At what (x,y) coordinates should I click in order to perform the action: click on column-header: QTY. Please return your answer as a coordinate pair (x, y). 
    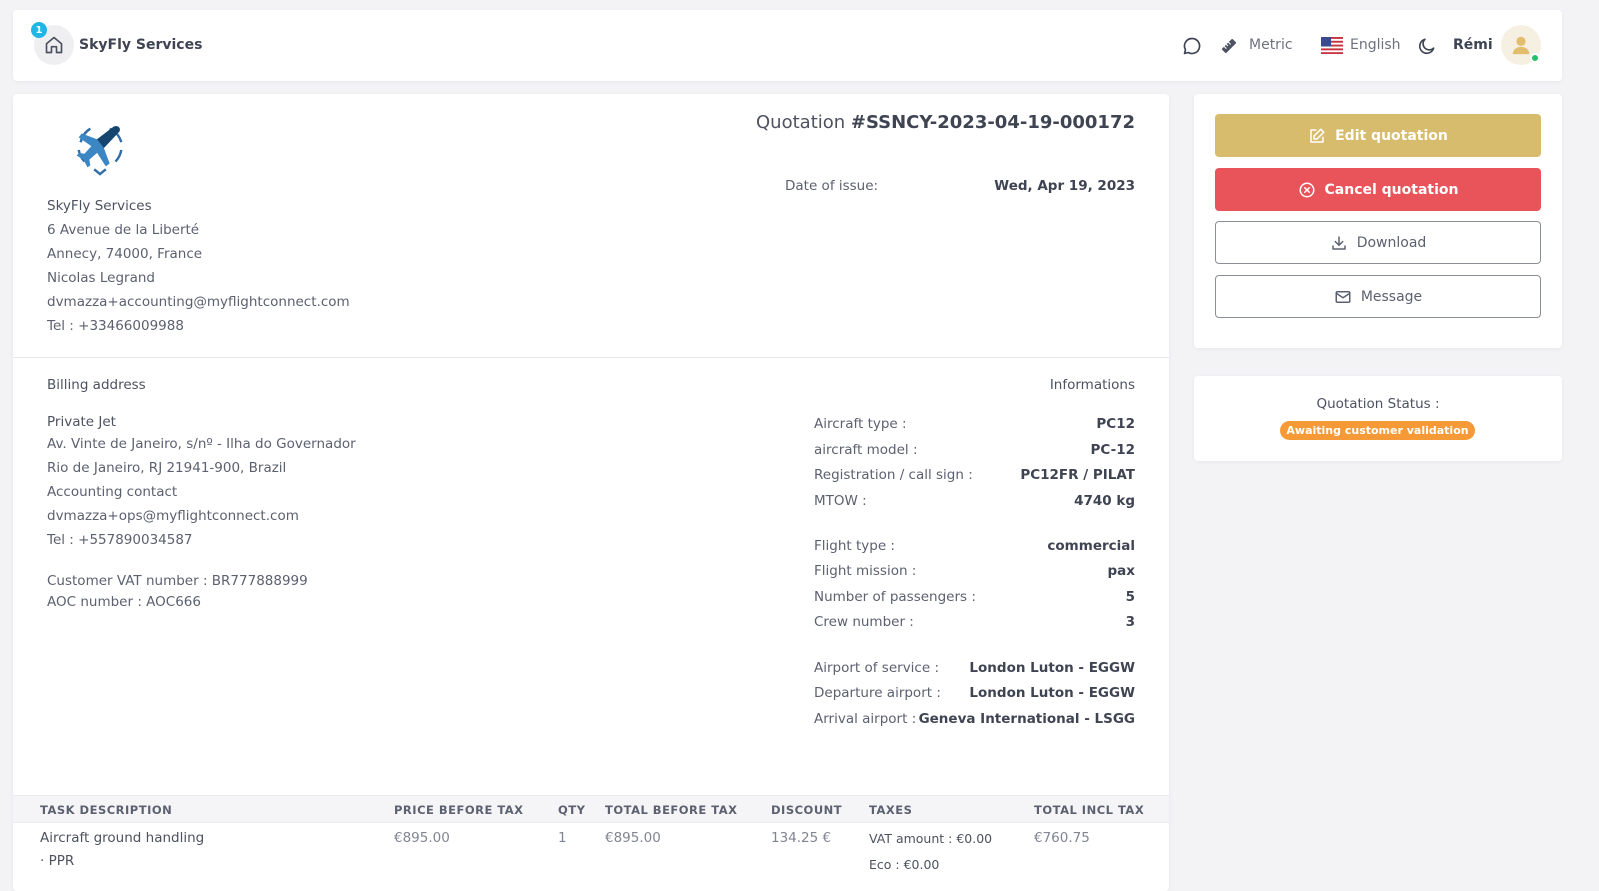
    Looking at the image, I should click on (572, 810).